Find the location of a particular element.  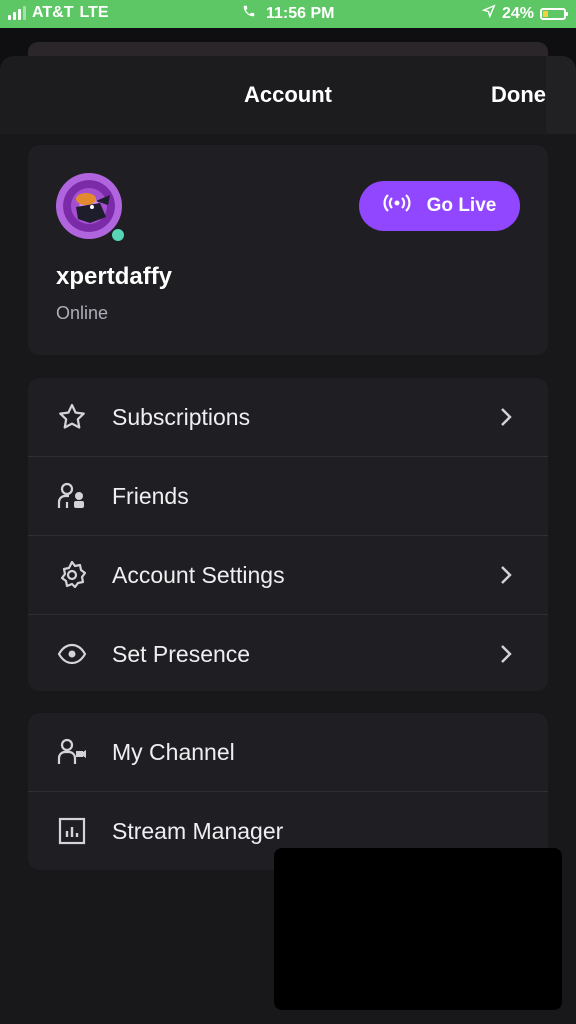

broadcast-icon is located at coordinates (397, 206).